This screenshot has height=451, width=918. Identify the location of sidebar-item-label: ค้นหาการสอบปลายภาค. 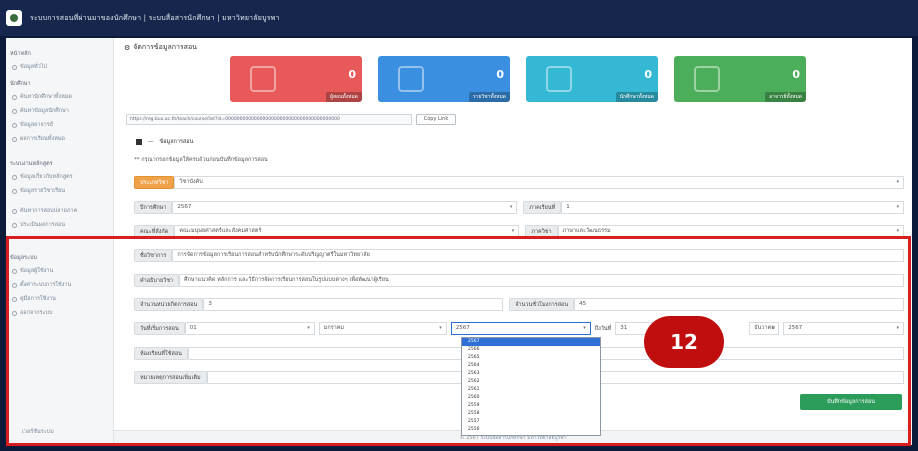
(49, 211).